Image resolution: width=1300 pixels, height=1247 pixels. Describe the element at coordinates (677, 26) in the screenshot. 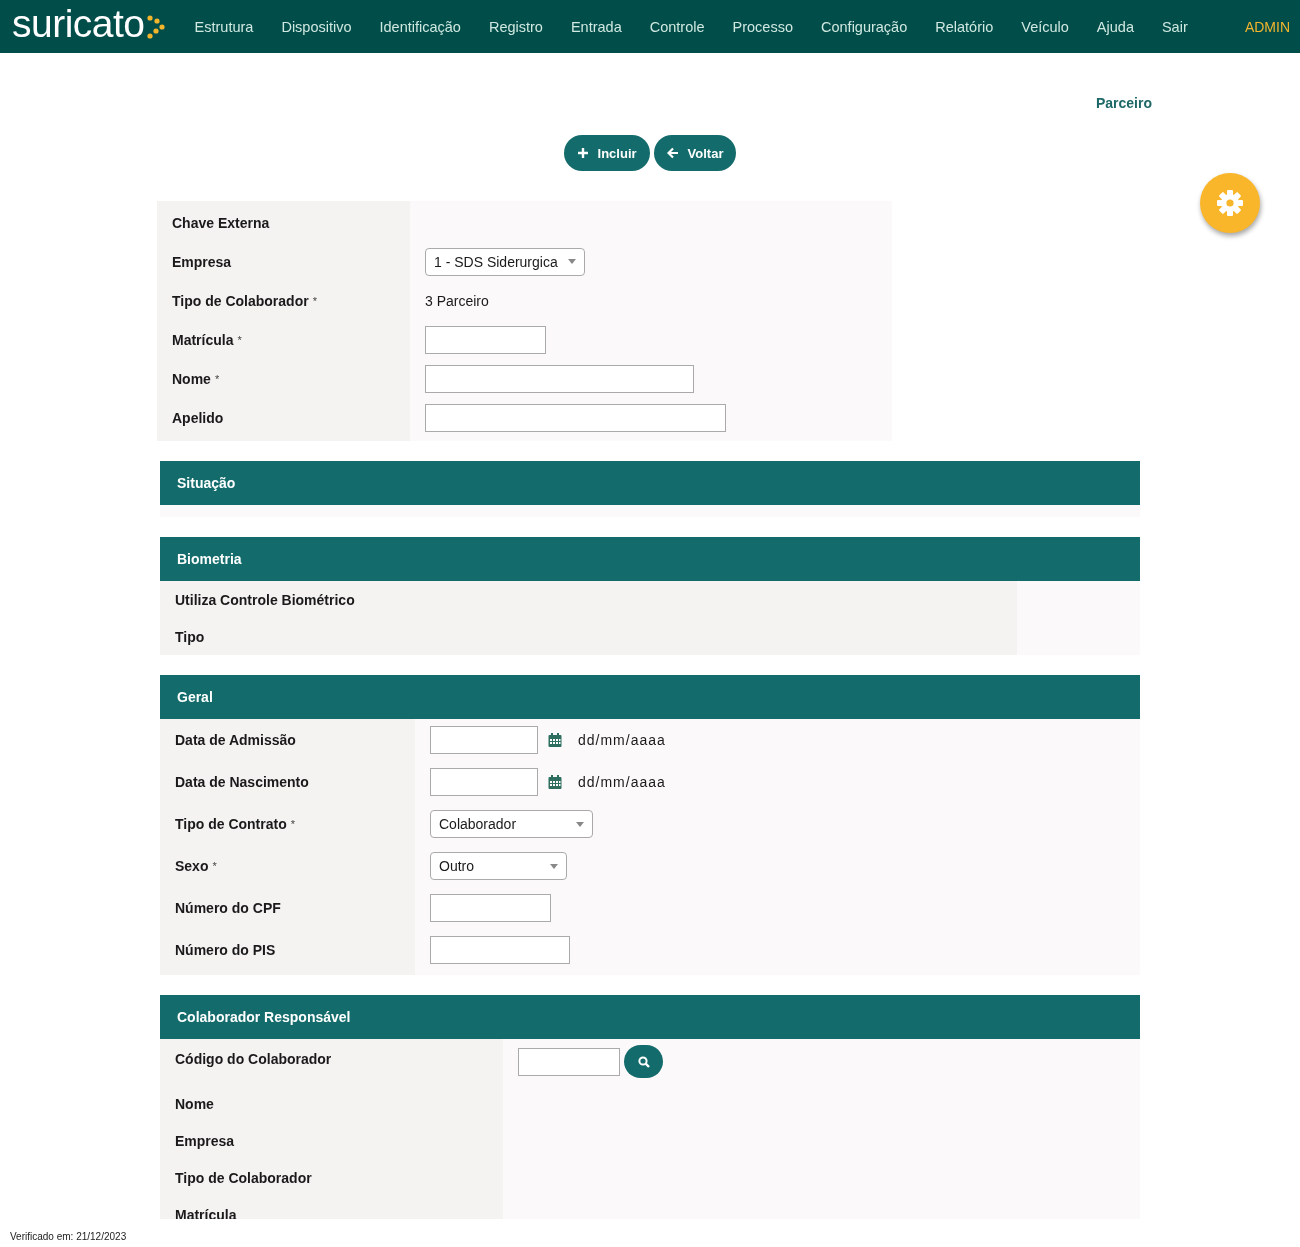

I see `nav-link: Controle` at that location.